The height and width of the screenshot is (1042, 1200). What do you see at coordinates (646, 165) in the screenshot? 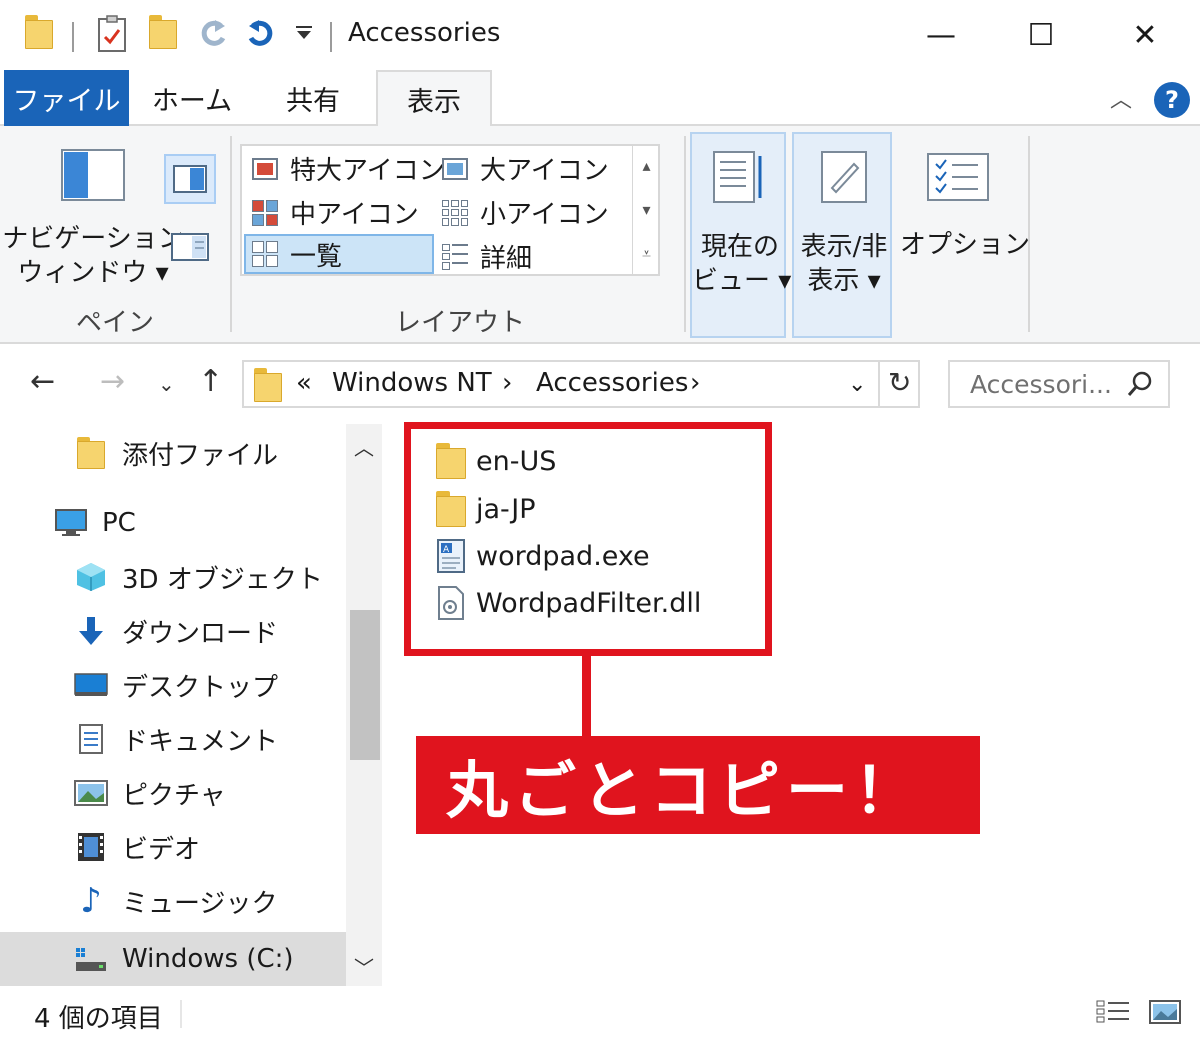
I see `scroll-up-icon: ▴` at bounding box center [646, 165].